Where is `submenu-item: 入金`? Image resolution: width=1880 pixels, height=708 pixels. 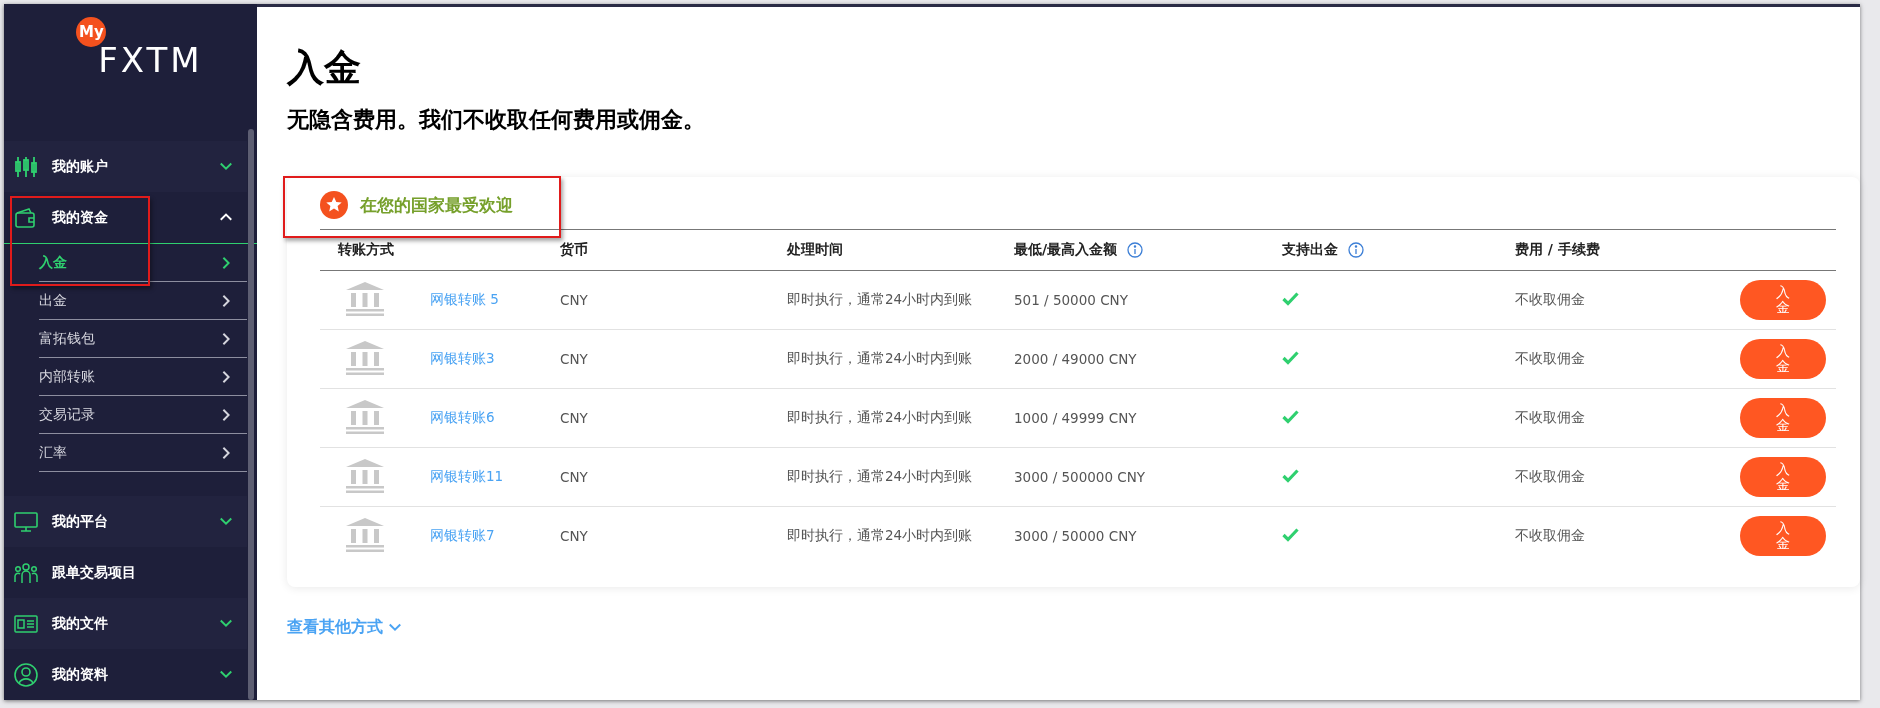
submenu-item: 入金 is located at coordinates (143, 263).